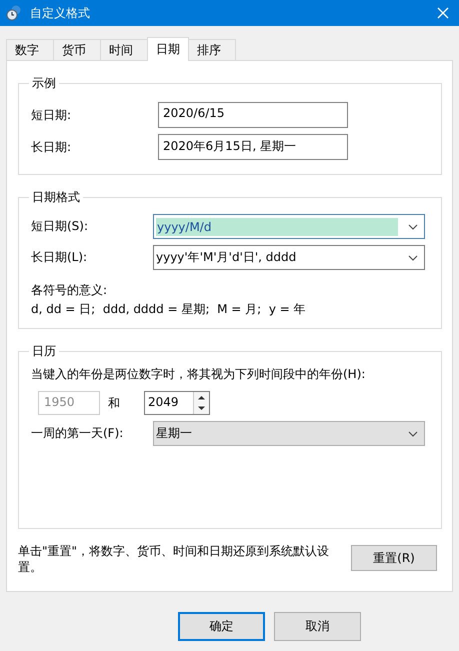 This screenshot has height=651, width=459. I want to click on legend-title: 各符号的意义:, so click(69, 290).